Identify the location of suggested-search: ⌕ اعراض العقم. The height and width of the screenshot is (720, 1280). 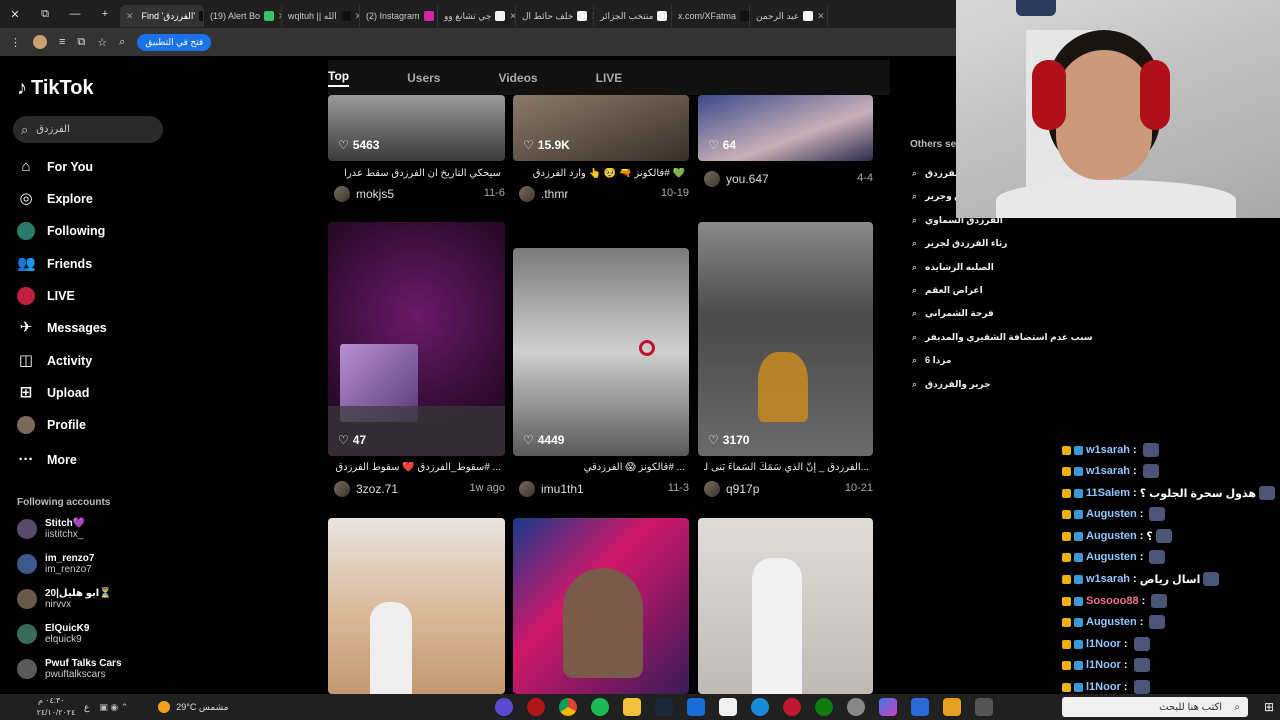
(947, 290).